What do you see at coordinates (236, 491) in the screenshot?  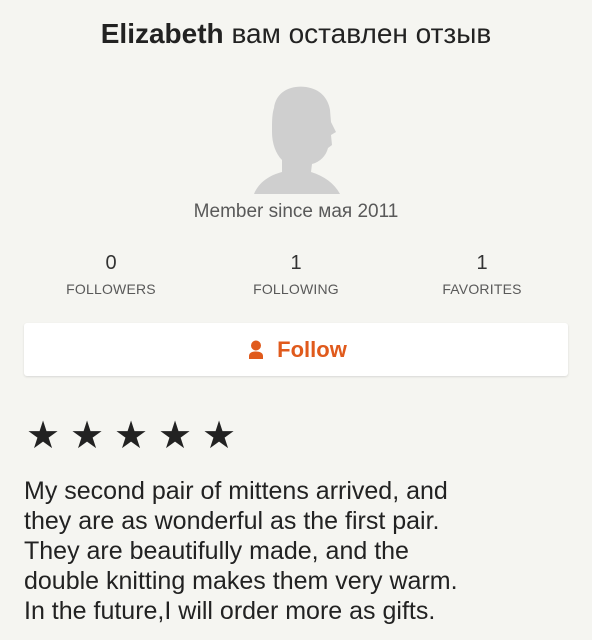 I see `review-line: My second pair of mittens arrived, and` at bounding box center [236, 491].